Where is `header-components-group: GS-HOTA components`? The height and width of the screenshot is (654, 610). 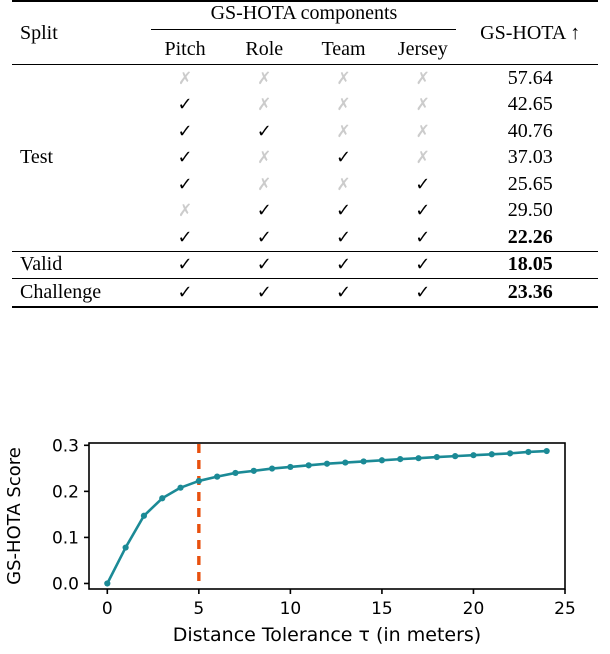 header-components-group: GS-HOTA components is located at coordinates (303, 16).